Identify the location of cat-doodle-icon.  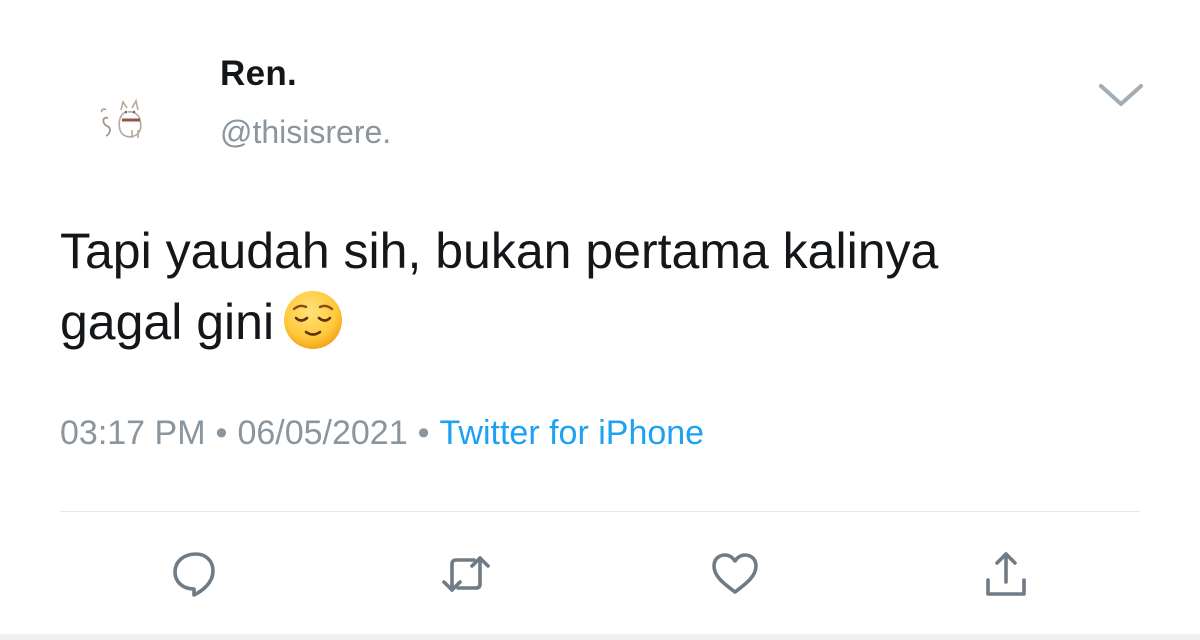
(121, 118).